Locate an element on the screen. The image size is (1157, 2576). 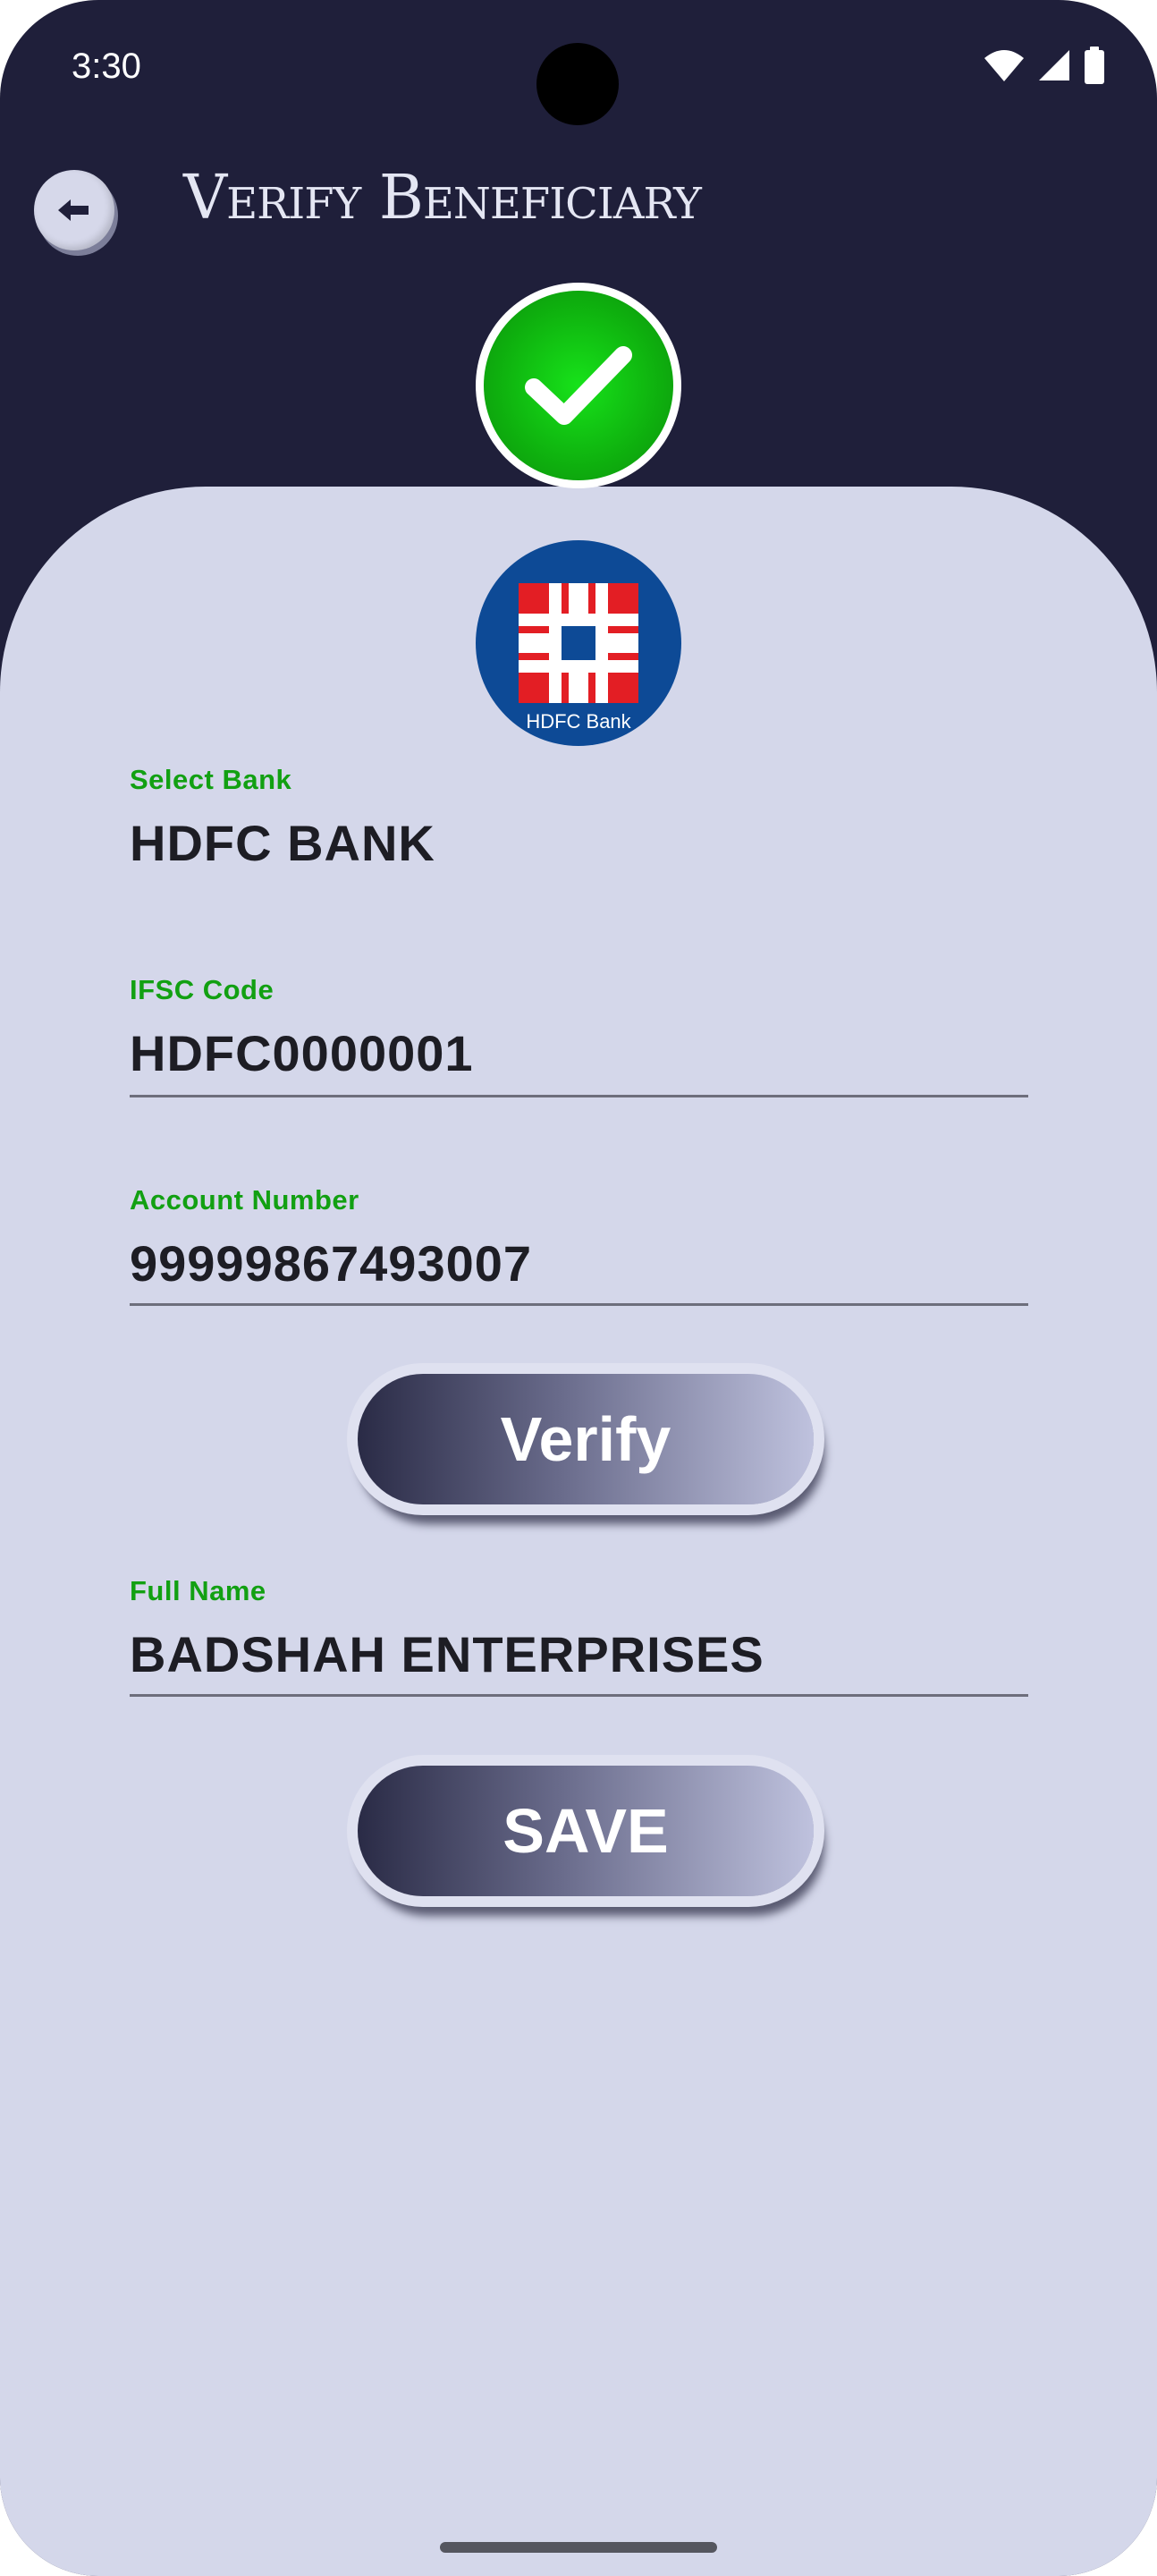
back-arrow-icon is located at coordinates (73, 210).